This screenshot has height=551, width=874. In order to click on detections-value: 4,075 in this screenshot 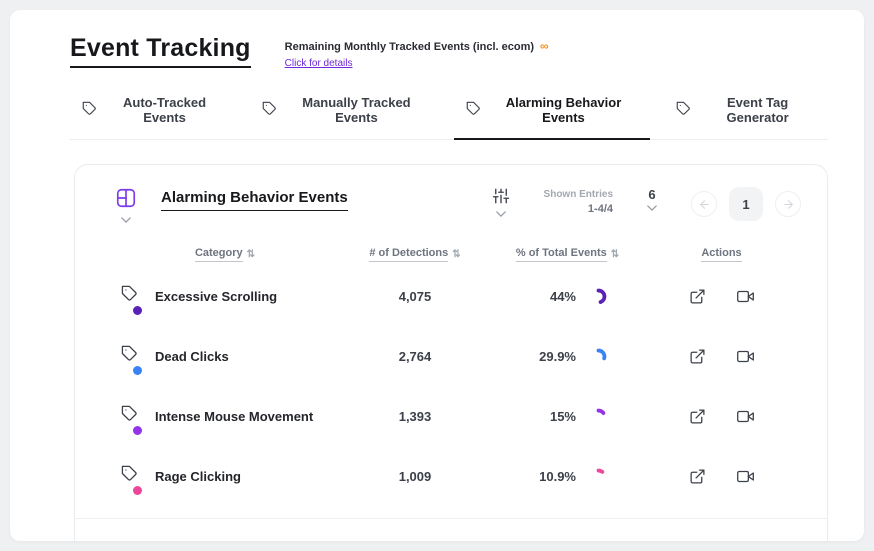, I will do `click(415, 296)`.